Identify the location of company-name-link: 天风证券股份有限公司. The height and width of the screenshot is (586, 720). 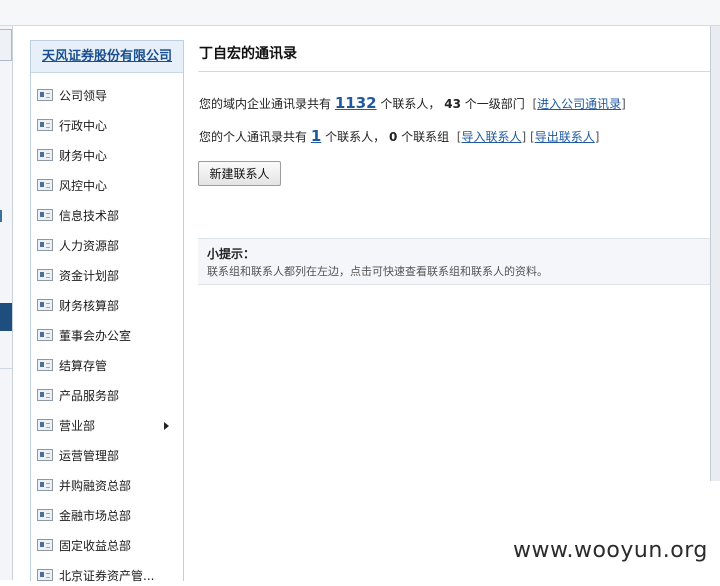
(107, 56).